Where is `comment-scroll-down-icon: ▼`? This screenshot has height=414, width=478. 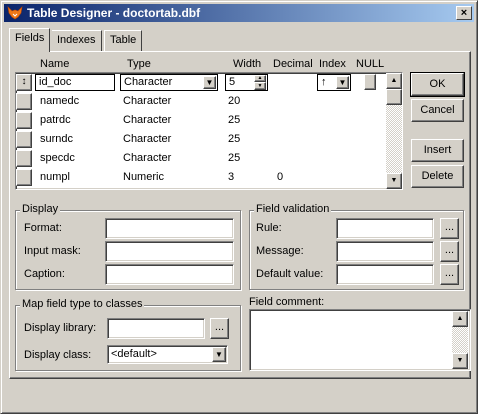
comment-scroll-down-icon: ▼ is located at coordinates (460, 361).